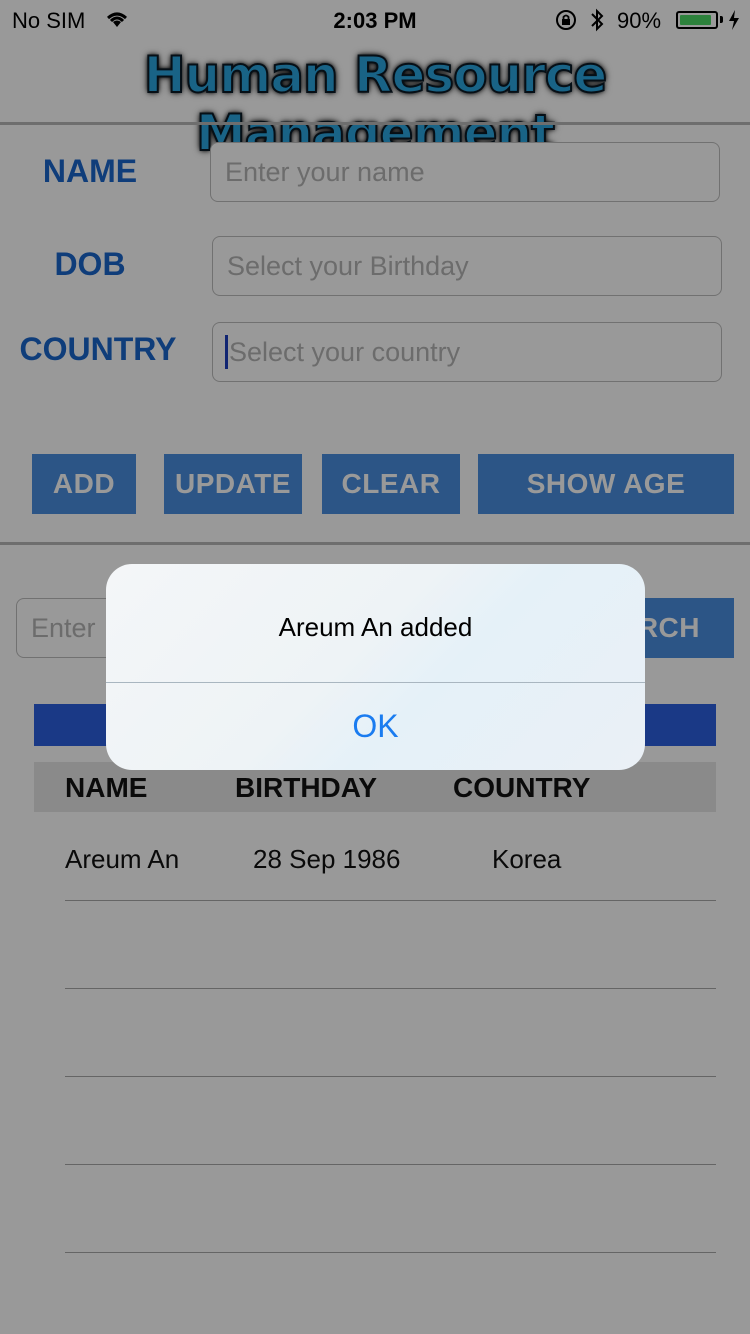 This screenshot has height=1334, width=750. Describe the element at coordinates (375, 627) in the screenshot. I see `alert-message: Areum An added` at that location.